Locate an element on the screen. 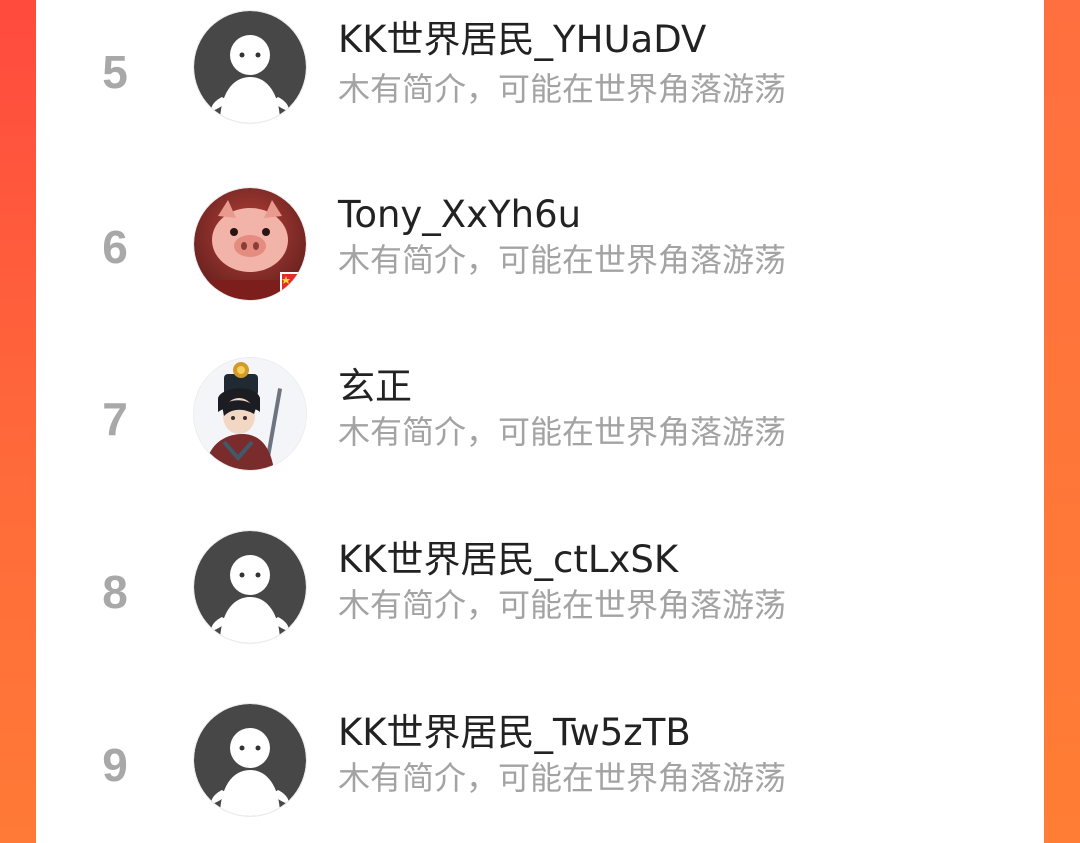 The image size is (1080, 843). pig-avatar-icon is located at coordinates (250, 244).